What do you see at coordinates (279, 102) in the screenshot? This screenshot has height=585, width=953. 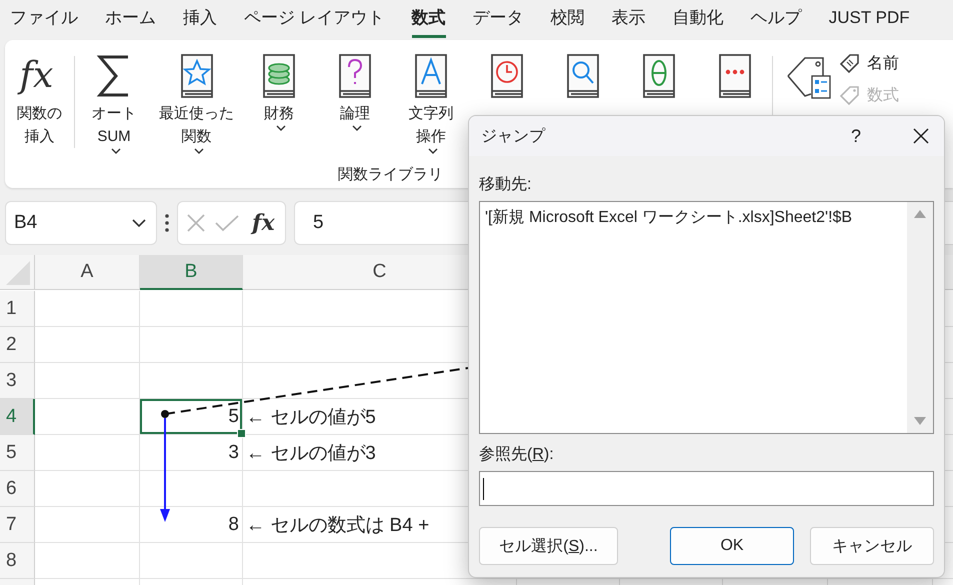 I see `ribbon-button: 財務` at bounding box center [279, 102].